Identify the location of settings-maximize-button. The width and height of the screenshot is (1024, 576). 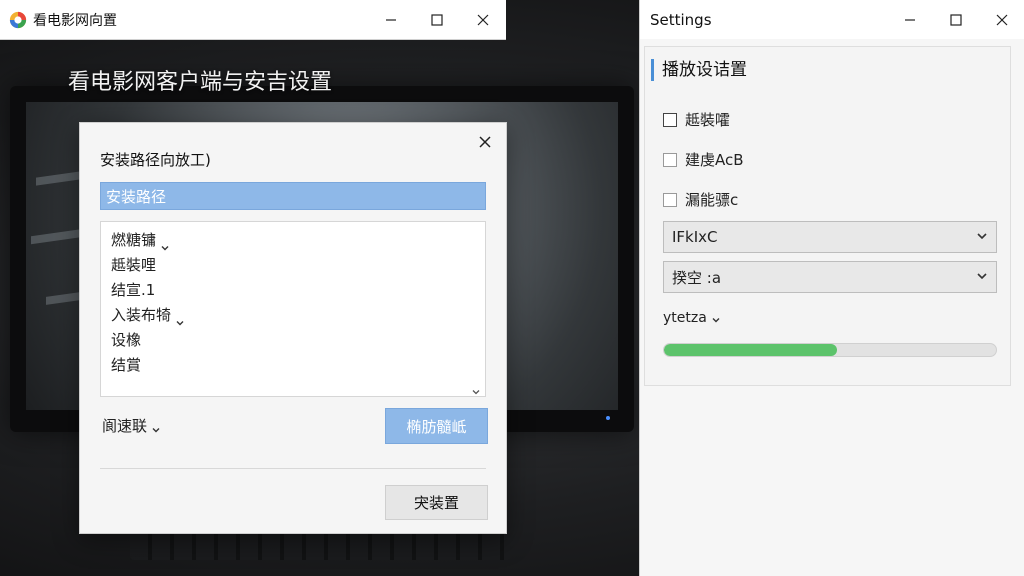
(956, 20).